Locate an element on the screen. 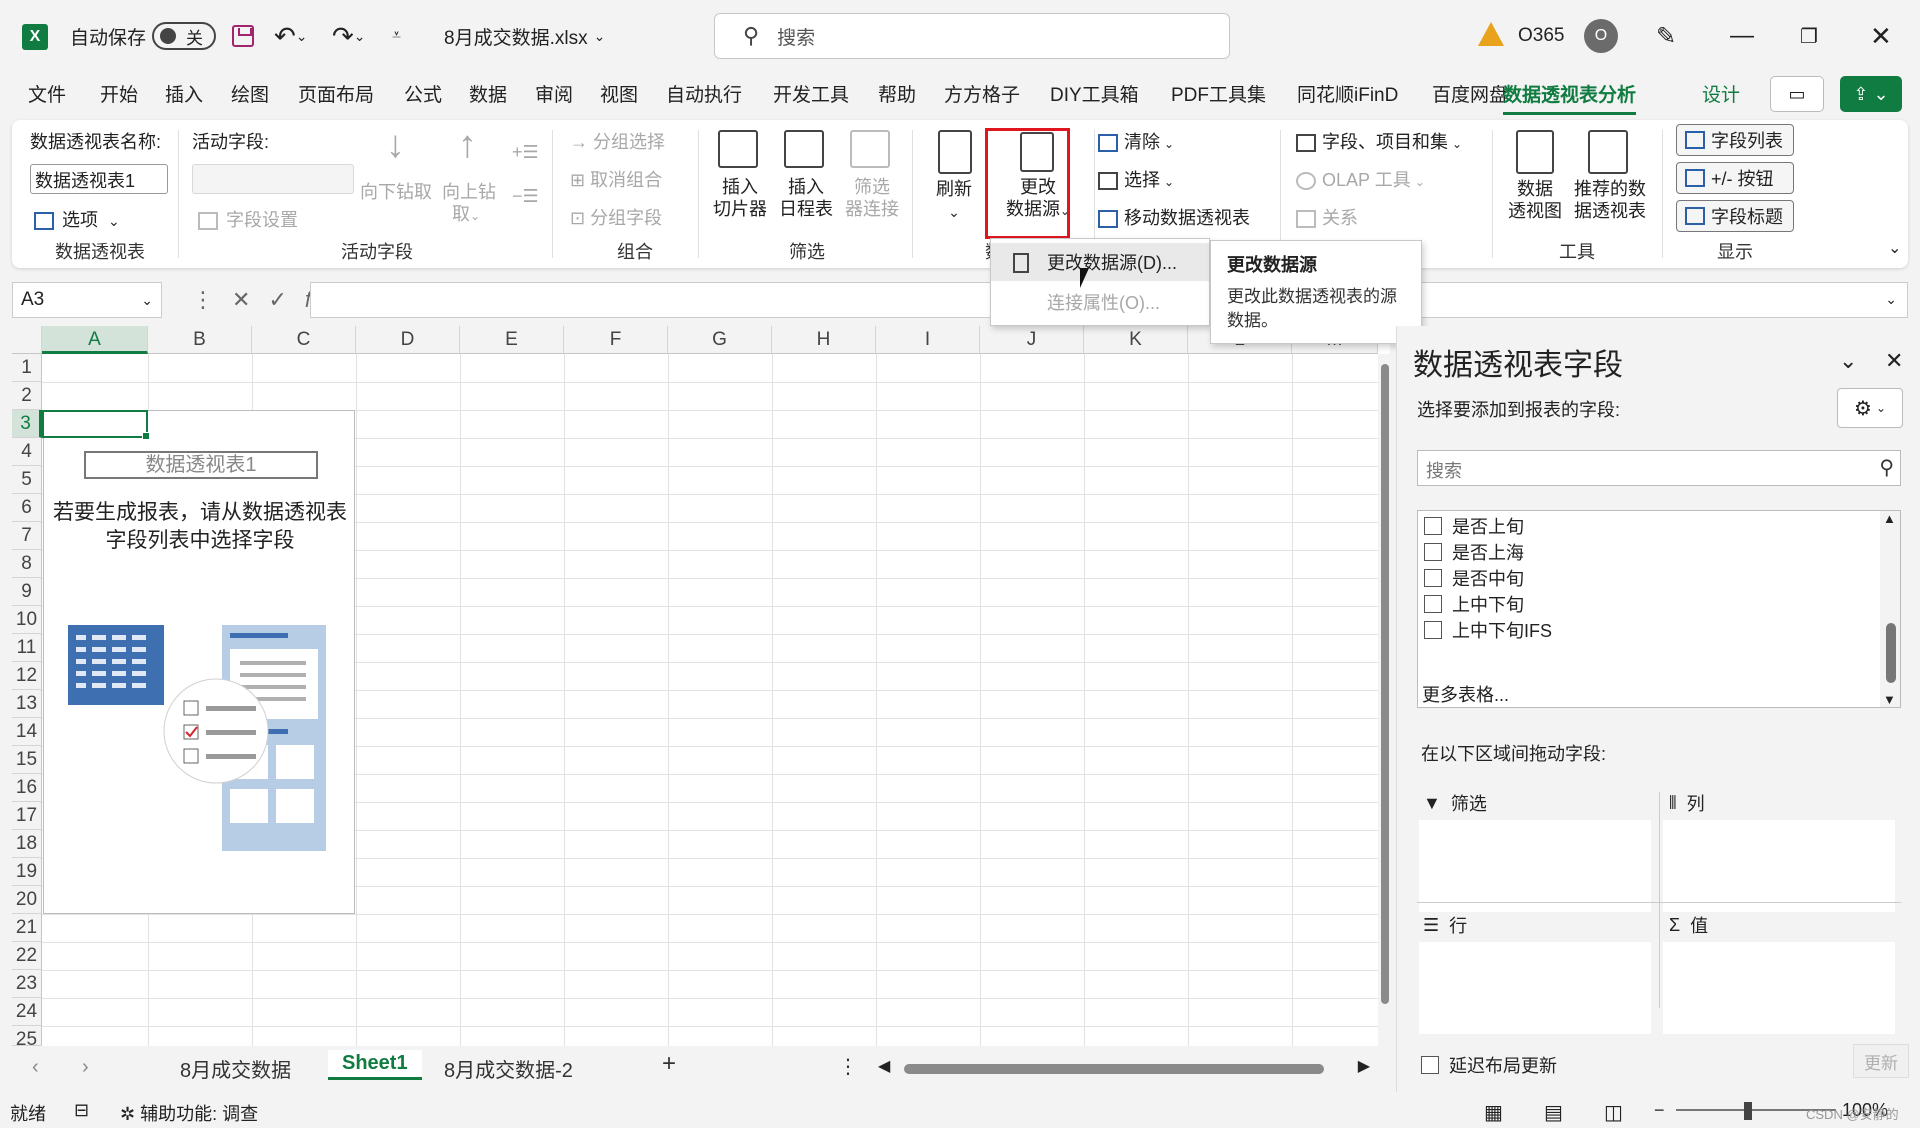 The height and width of the screenshot is (1128, 1920). options-button: 选项 ⌄ is located at coordinates (77, 219).